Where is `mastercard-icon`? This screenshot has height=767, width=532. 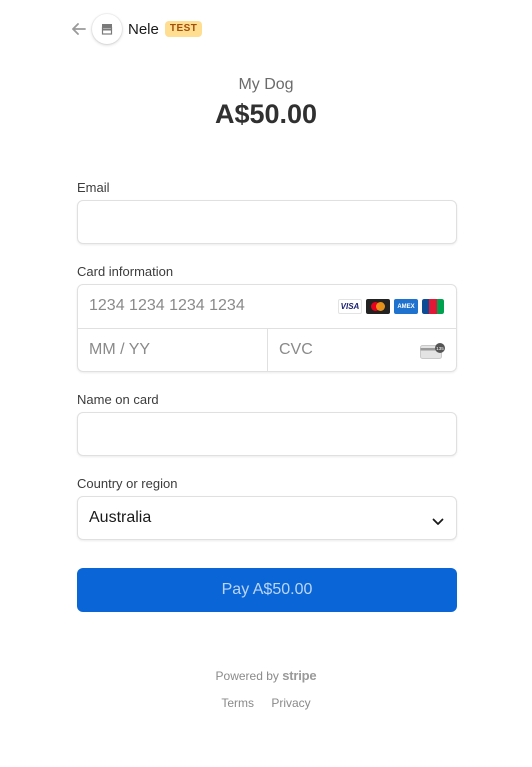 mastercard-icon is located at coordinates (378, 306).